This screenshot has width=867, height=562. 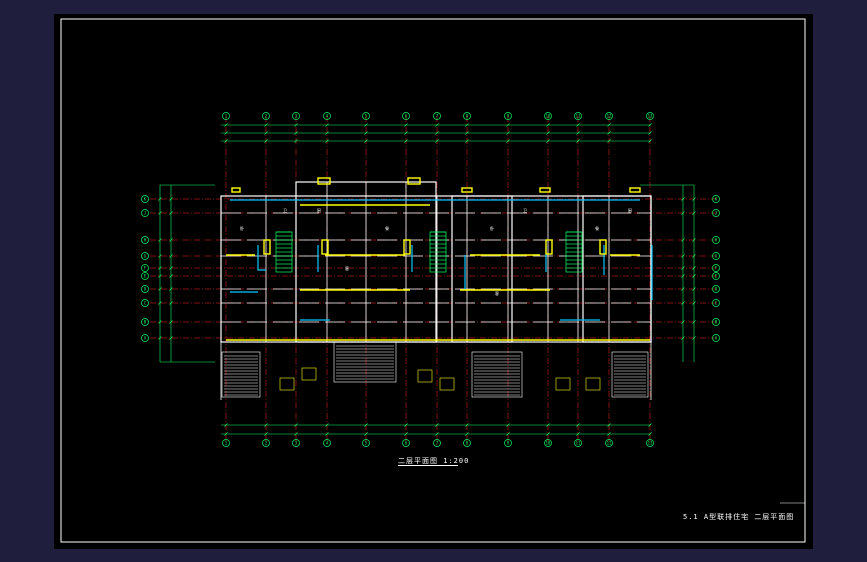 I want to click on title-block-text: 5.1 A型联排住宅 二层平面图, so click(x=739, y=517).